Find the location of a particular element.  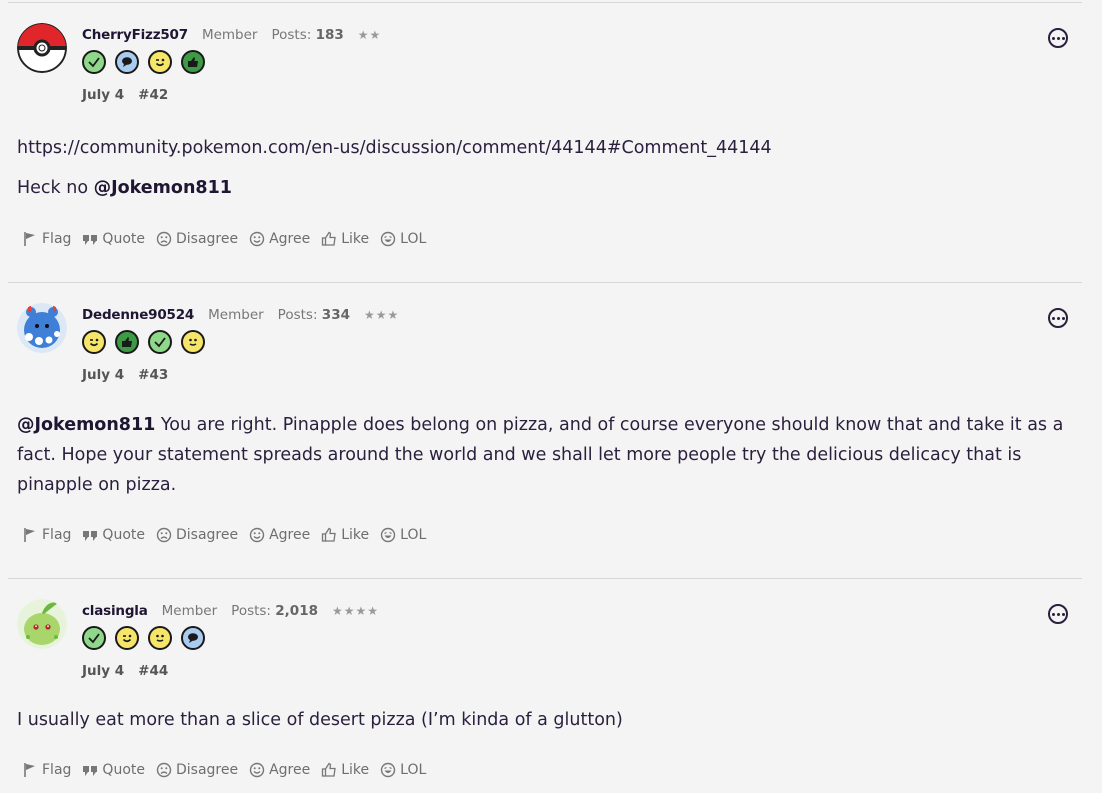

post-number: #43 is located at coordinates (153, 375).